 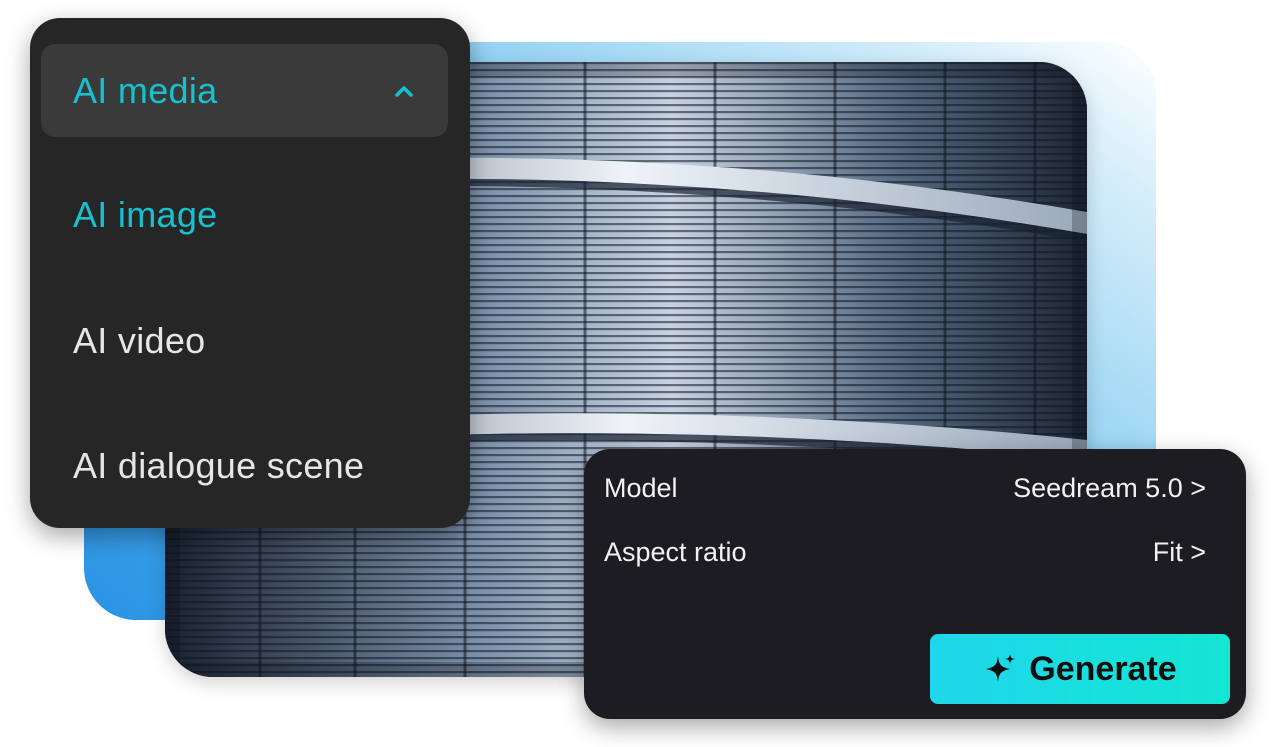 What do you see at coordinates (1109, 487) in the screenshot?
I see `model-value: Seedream 5.0 >` at bounding box center [1109, 487].